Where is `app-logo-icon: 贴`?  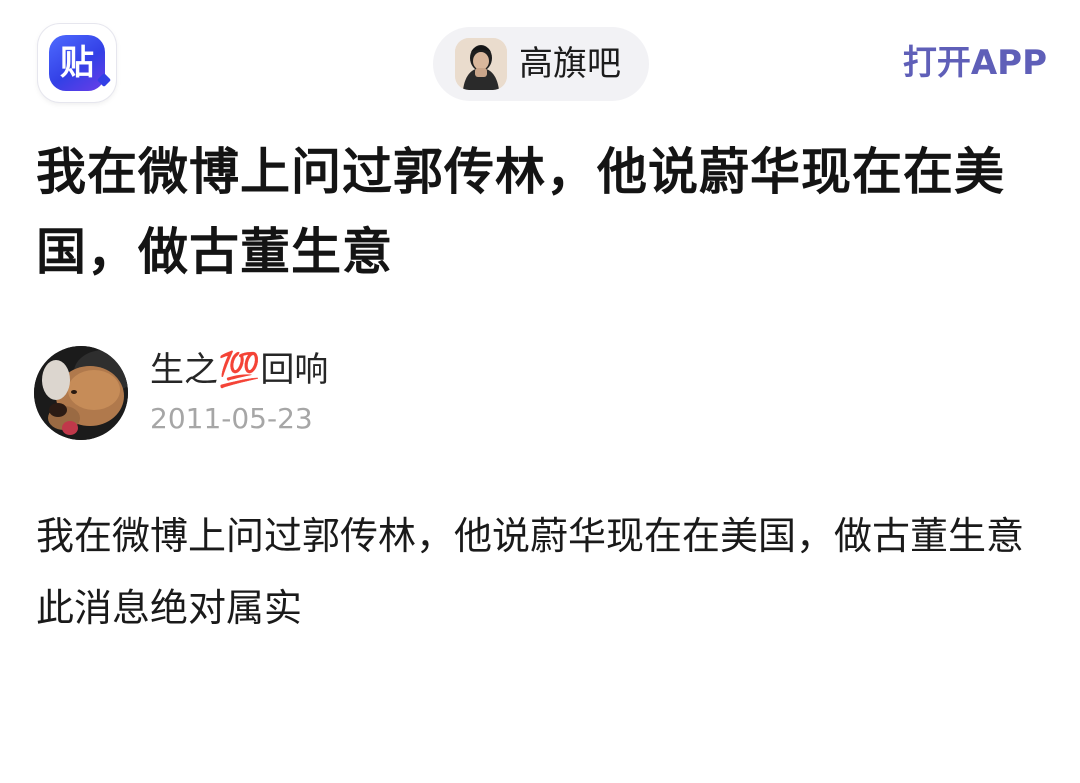 app-logo-icon: 贴 is located at coordinates (77, 63).